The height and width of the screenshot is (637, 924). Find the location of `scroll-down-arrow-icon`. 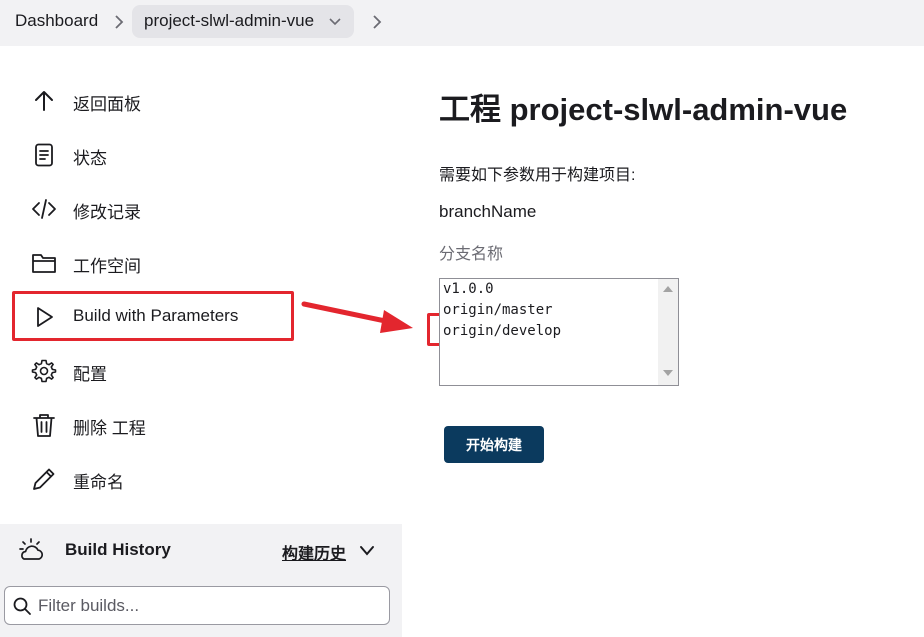

scroll-down-arrow-icon is located at coordinates (668, 373).